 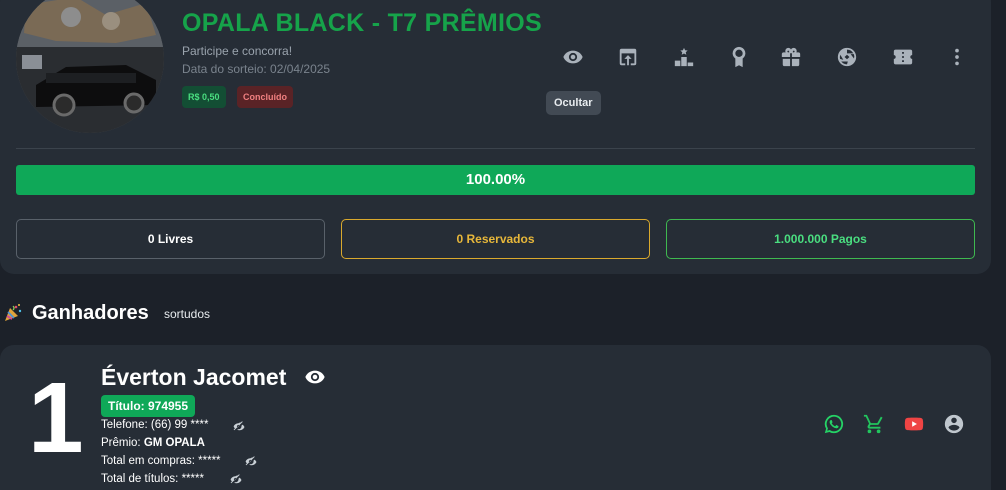 I want to click on prize-line: Prêmio: GM OPALA, so click(x=153, y=443).